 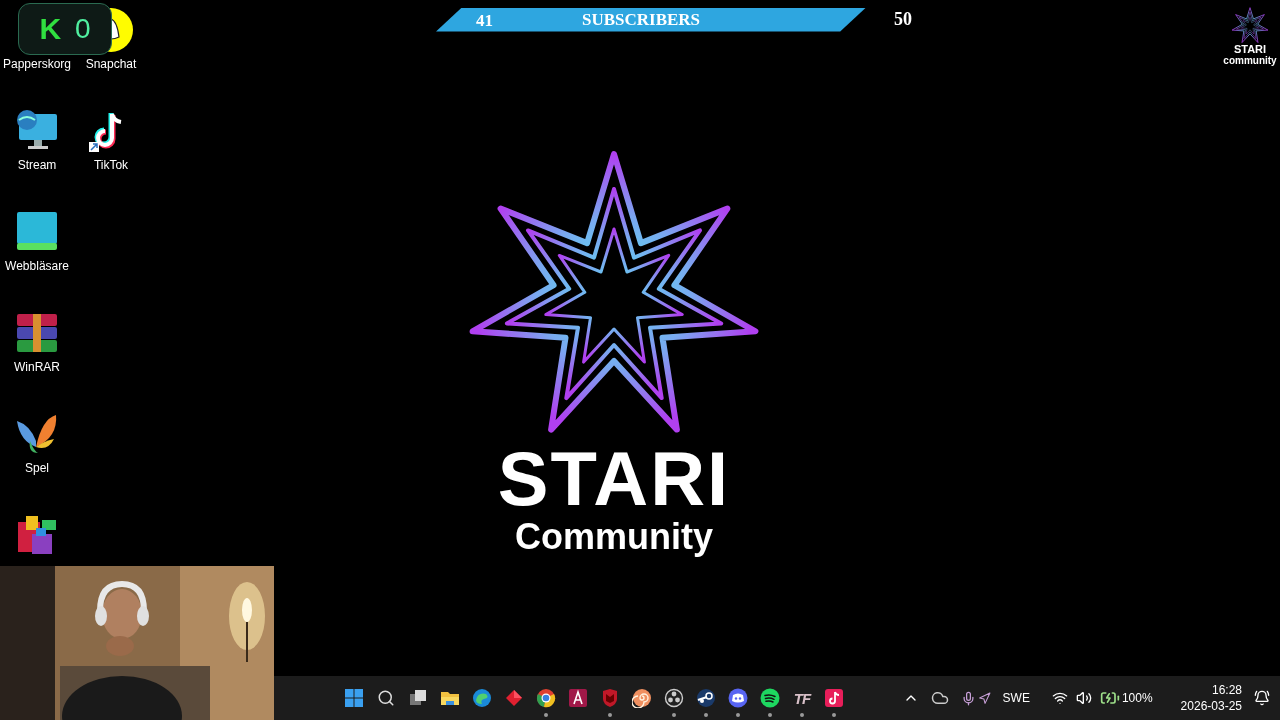 What do you see at coordinates (111, 64) in the screenshot?
I see `desktop-icon-label: Snapchat` at bounding box center [111, 64].